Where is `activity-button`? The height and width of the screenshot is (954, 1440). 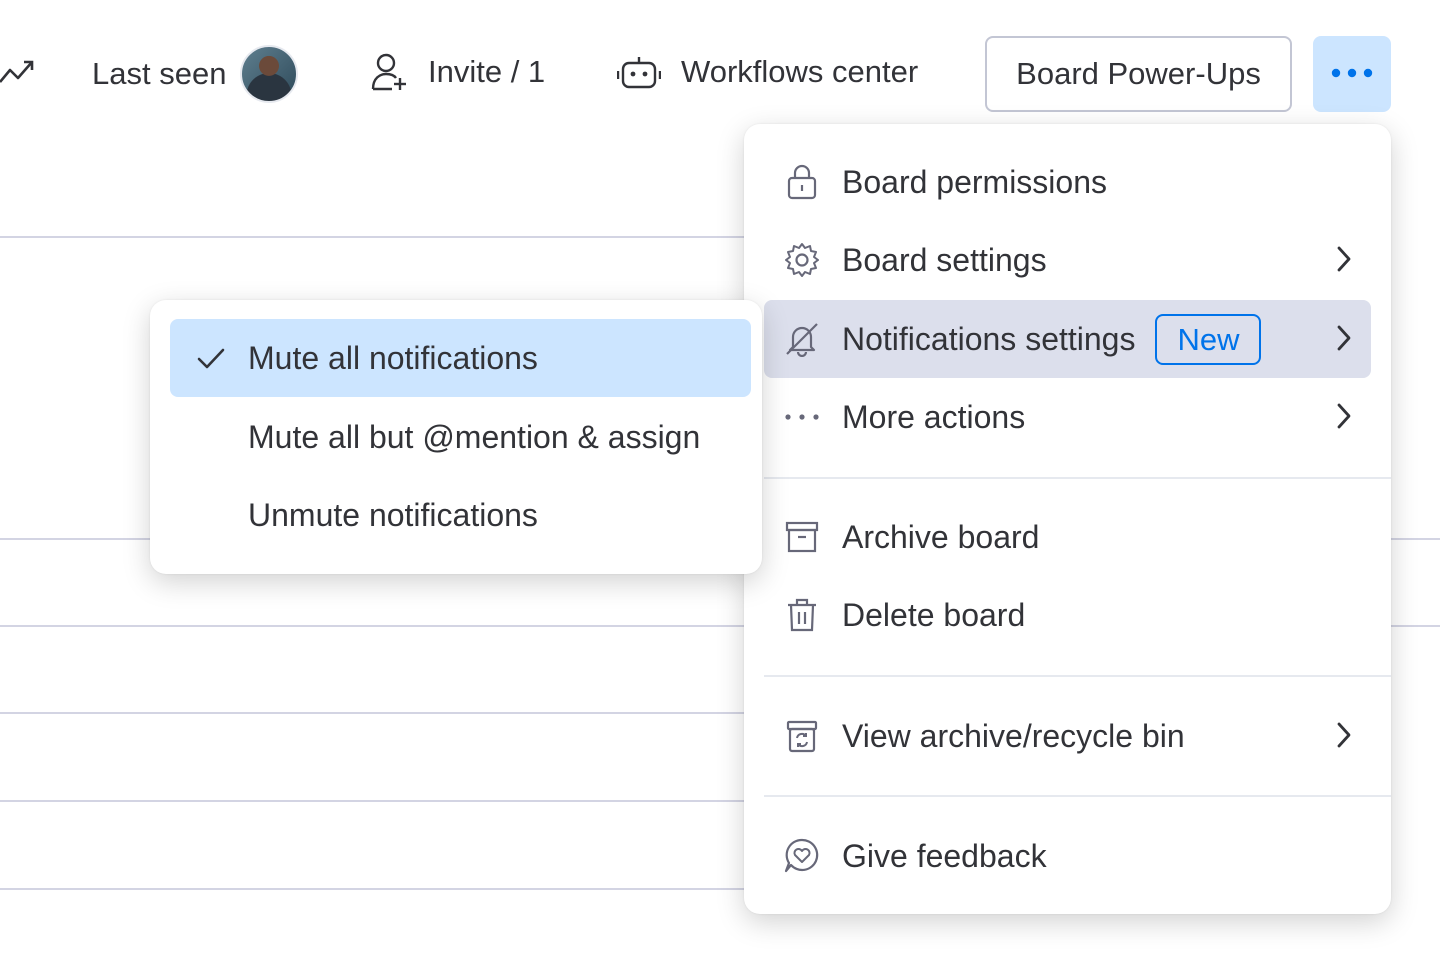
activity-button is located at coordinates (18, 72).